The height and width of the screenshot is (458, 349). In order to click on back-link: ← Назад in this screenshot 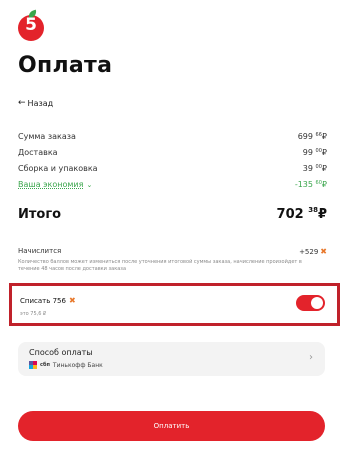, I will do `click(35, 103)`.